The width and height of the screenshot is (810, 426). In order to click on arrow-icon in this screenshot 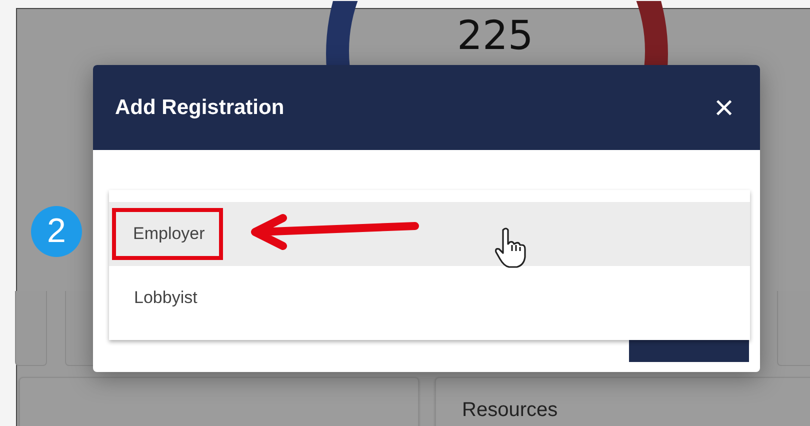, I will do `click(335, 232)`.